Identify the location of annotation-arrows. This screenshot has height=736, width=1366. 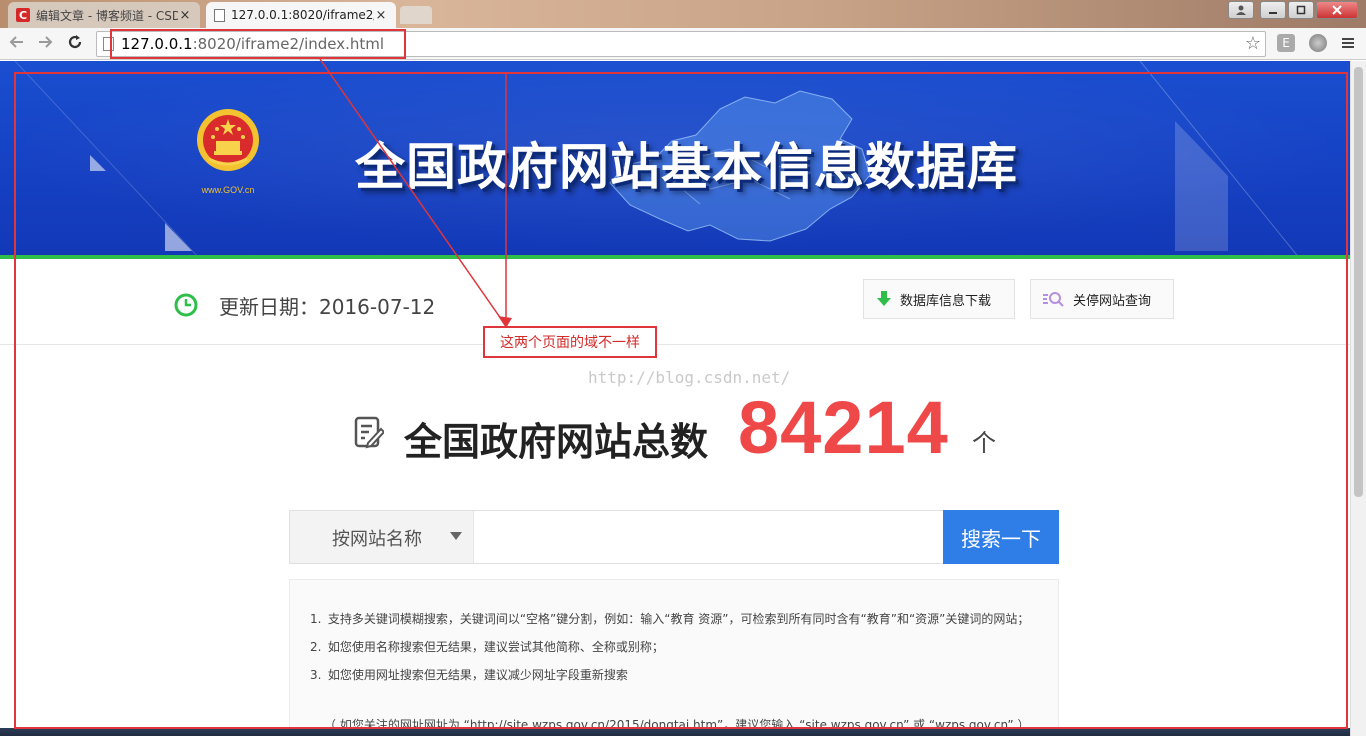
(415, 193).